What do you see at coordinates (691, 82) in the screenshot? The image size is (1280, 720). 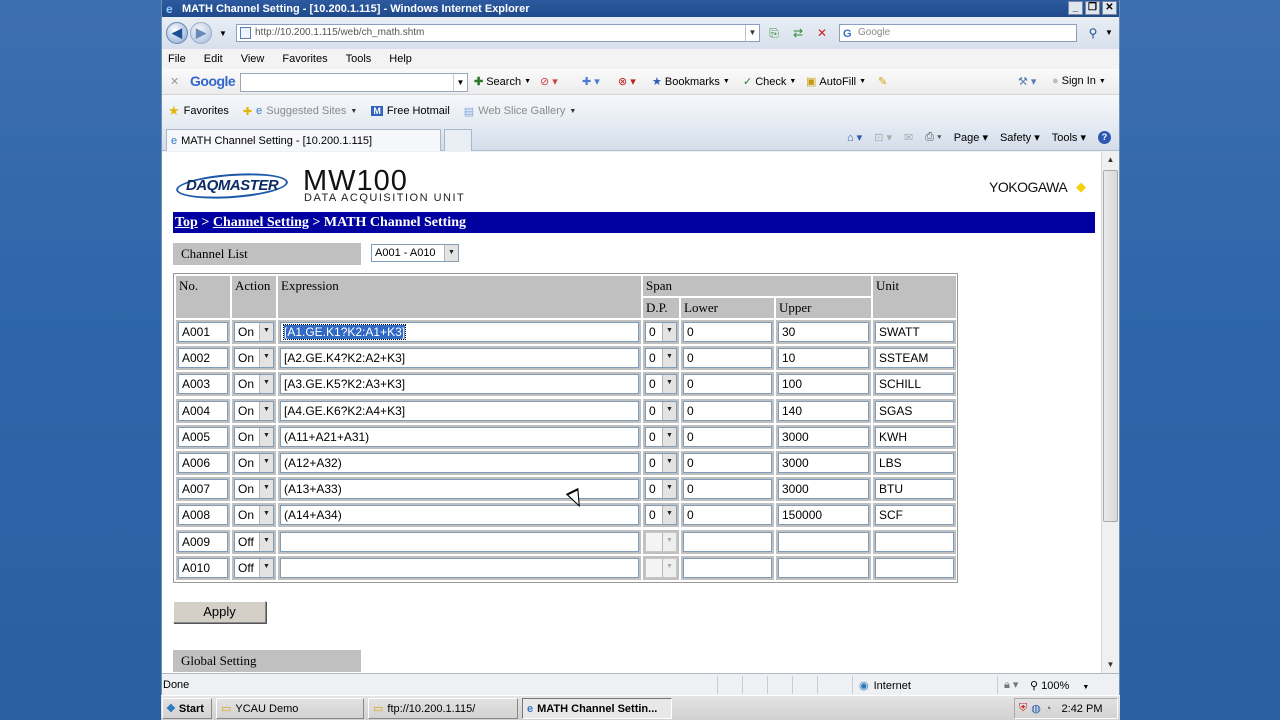 I see `bookmarks-button: ★ Bookmarks ▼` at bounding box center [691, 82].